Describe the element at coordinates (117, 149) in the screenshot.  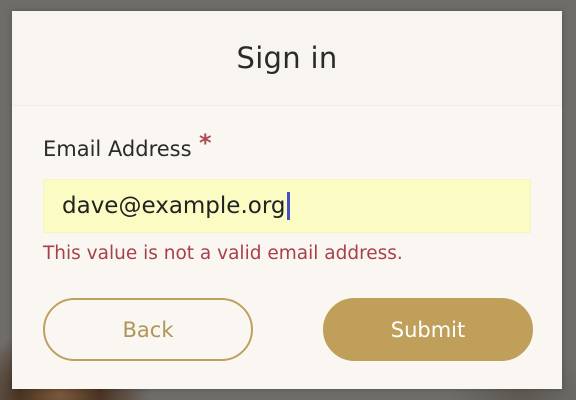
I see `email-label: Email Address` at that location.